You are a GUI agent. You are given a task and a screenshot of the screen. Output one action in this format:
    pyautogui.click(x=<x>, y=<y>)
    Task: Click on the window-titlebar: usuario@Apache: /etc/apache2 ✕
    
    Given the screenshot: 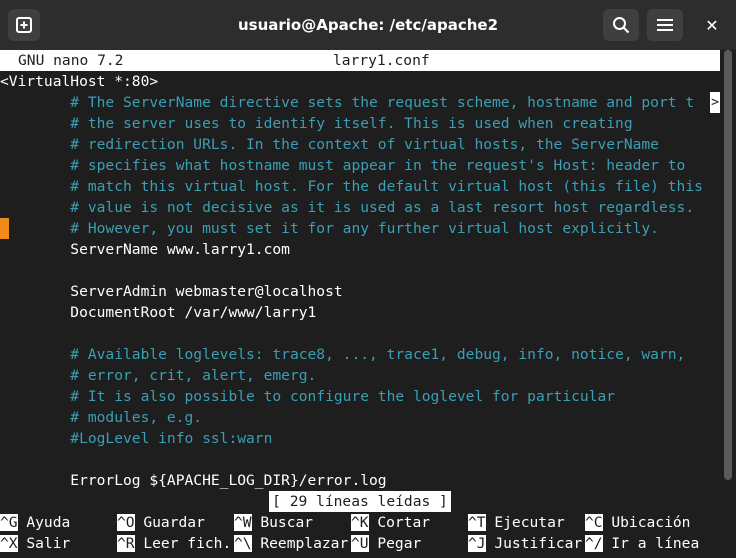 What is the action you would take?
    pyautogui.click(x=368, y=25)
    